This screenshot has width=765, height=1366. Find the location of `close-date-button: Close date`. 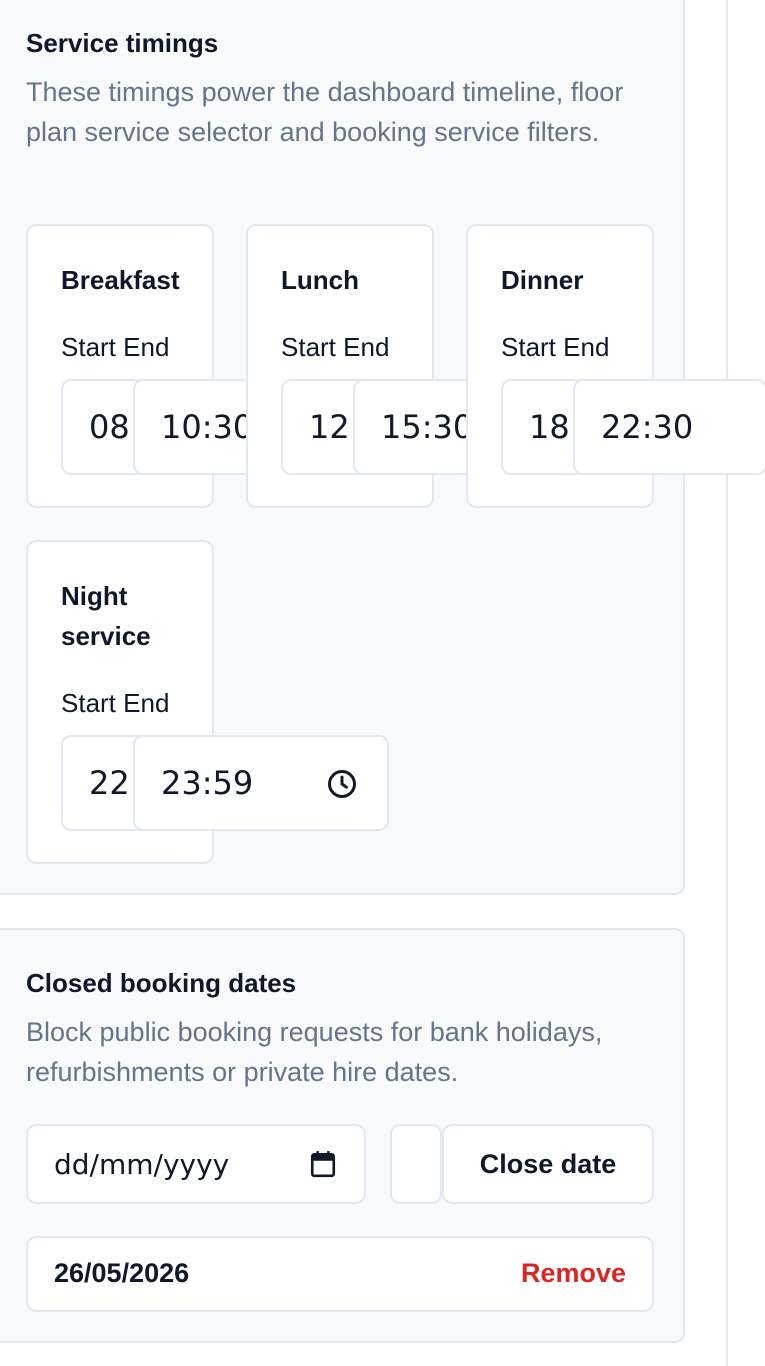

close-date-button: Close date is located at coordinates (548, 1164).